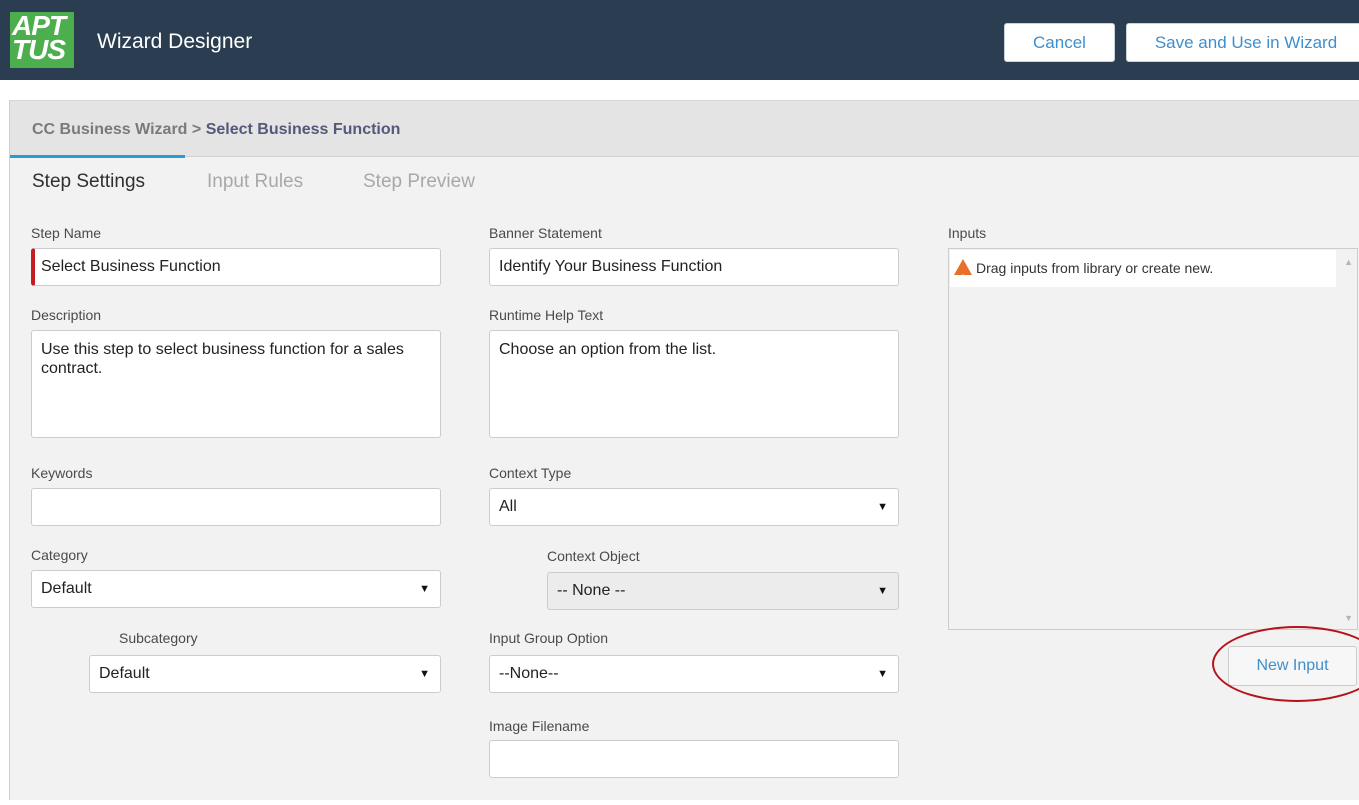  Describe the element at coordinates (255, 182) in the screenshot. I see `tab-input-rules: Input Rules` at that location.